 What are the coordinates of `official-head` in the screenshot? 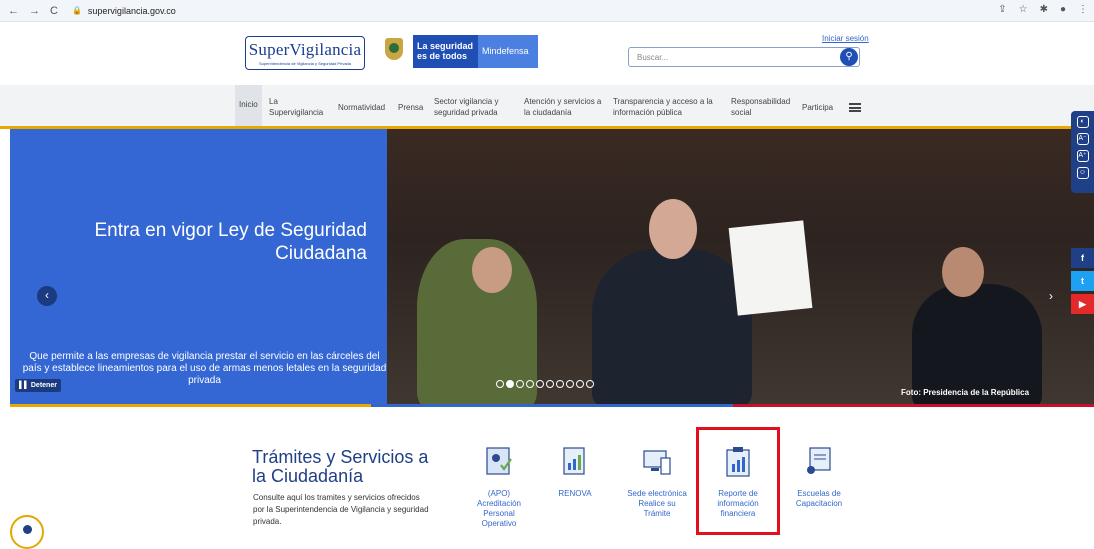 It's located at (963, 272).